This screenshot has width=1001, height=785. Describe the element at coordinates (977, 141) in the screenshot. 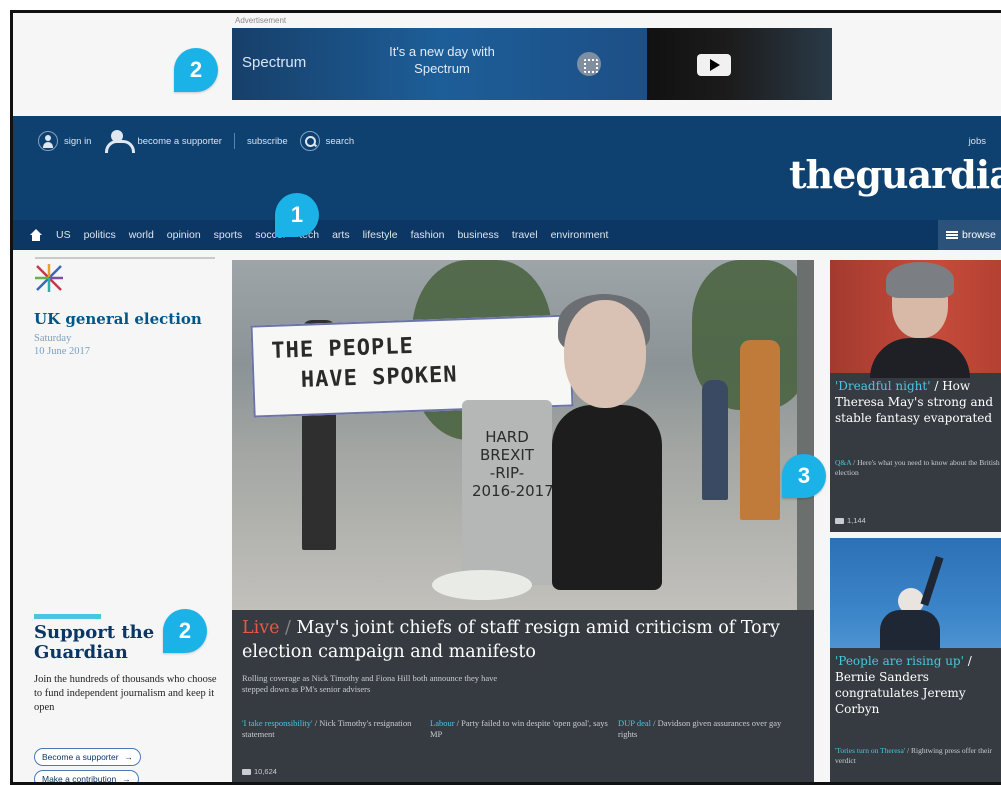

I see `jobs-link: jobs` at that location.